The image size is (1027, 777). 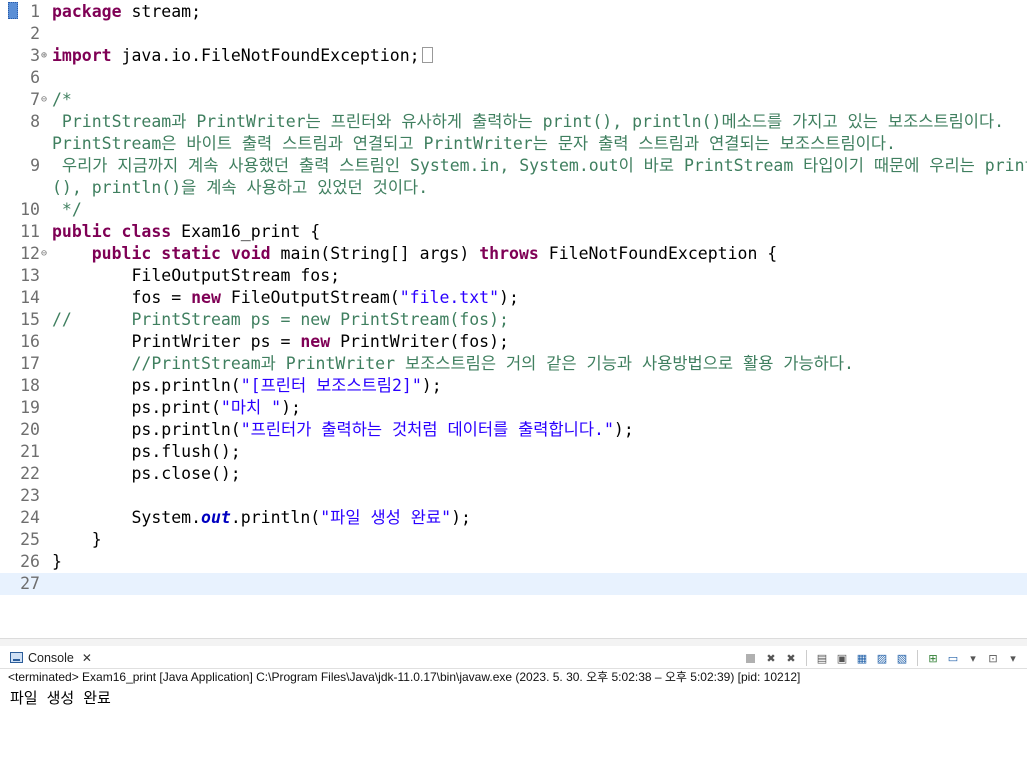 I want to click on line-number: 9, so click(x=35, y=165).